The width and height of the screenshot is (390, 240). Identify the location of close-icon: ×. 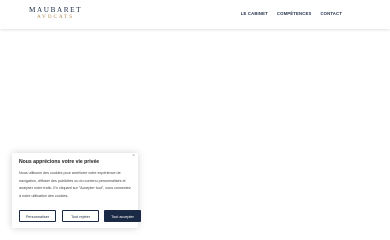
(133, 156).